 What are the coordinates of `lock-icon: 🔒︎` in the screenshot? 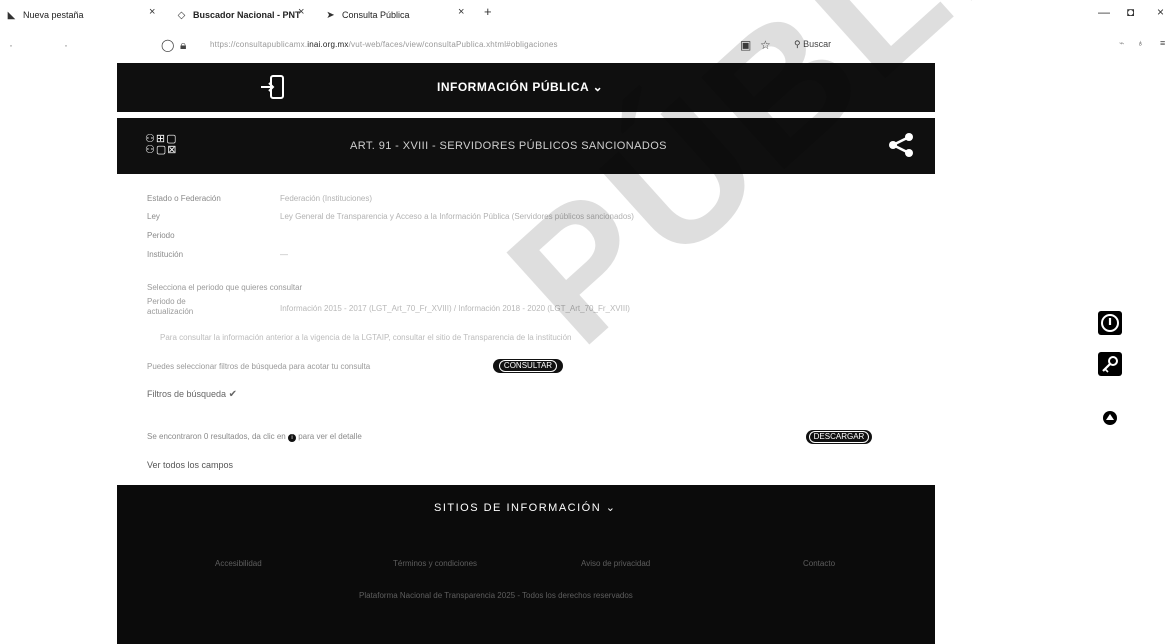 It's located at (183, 45).